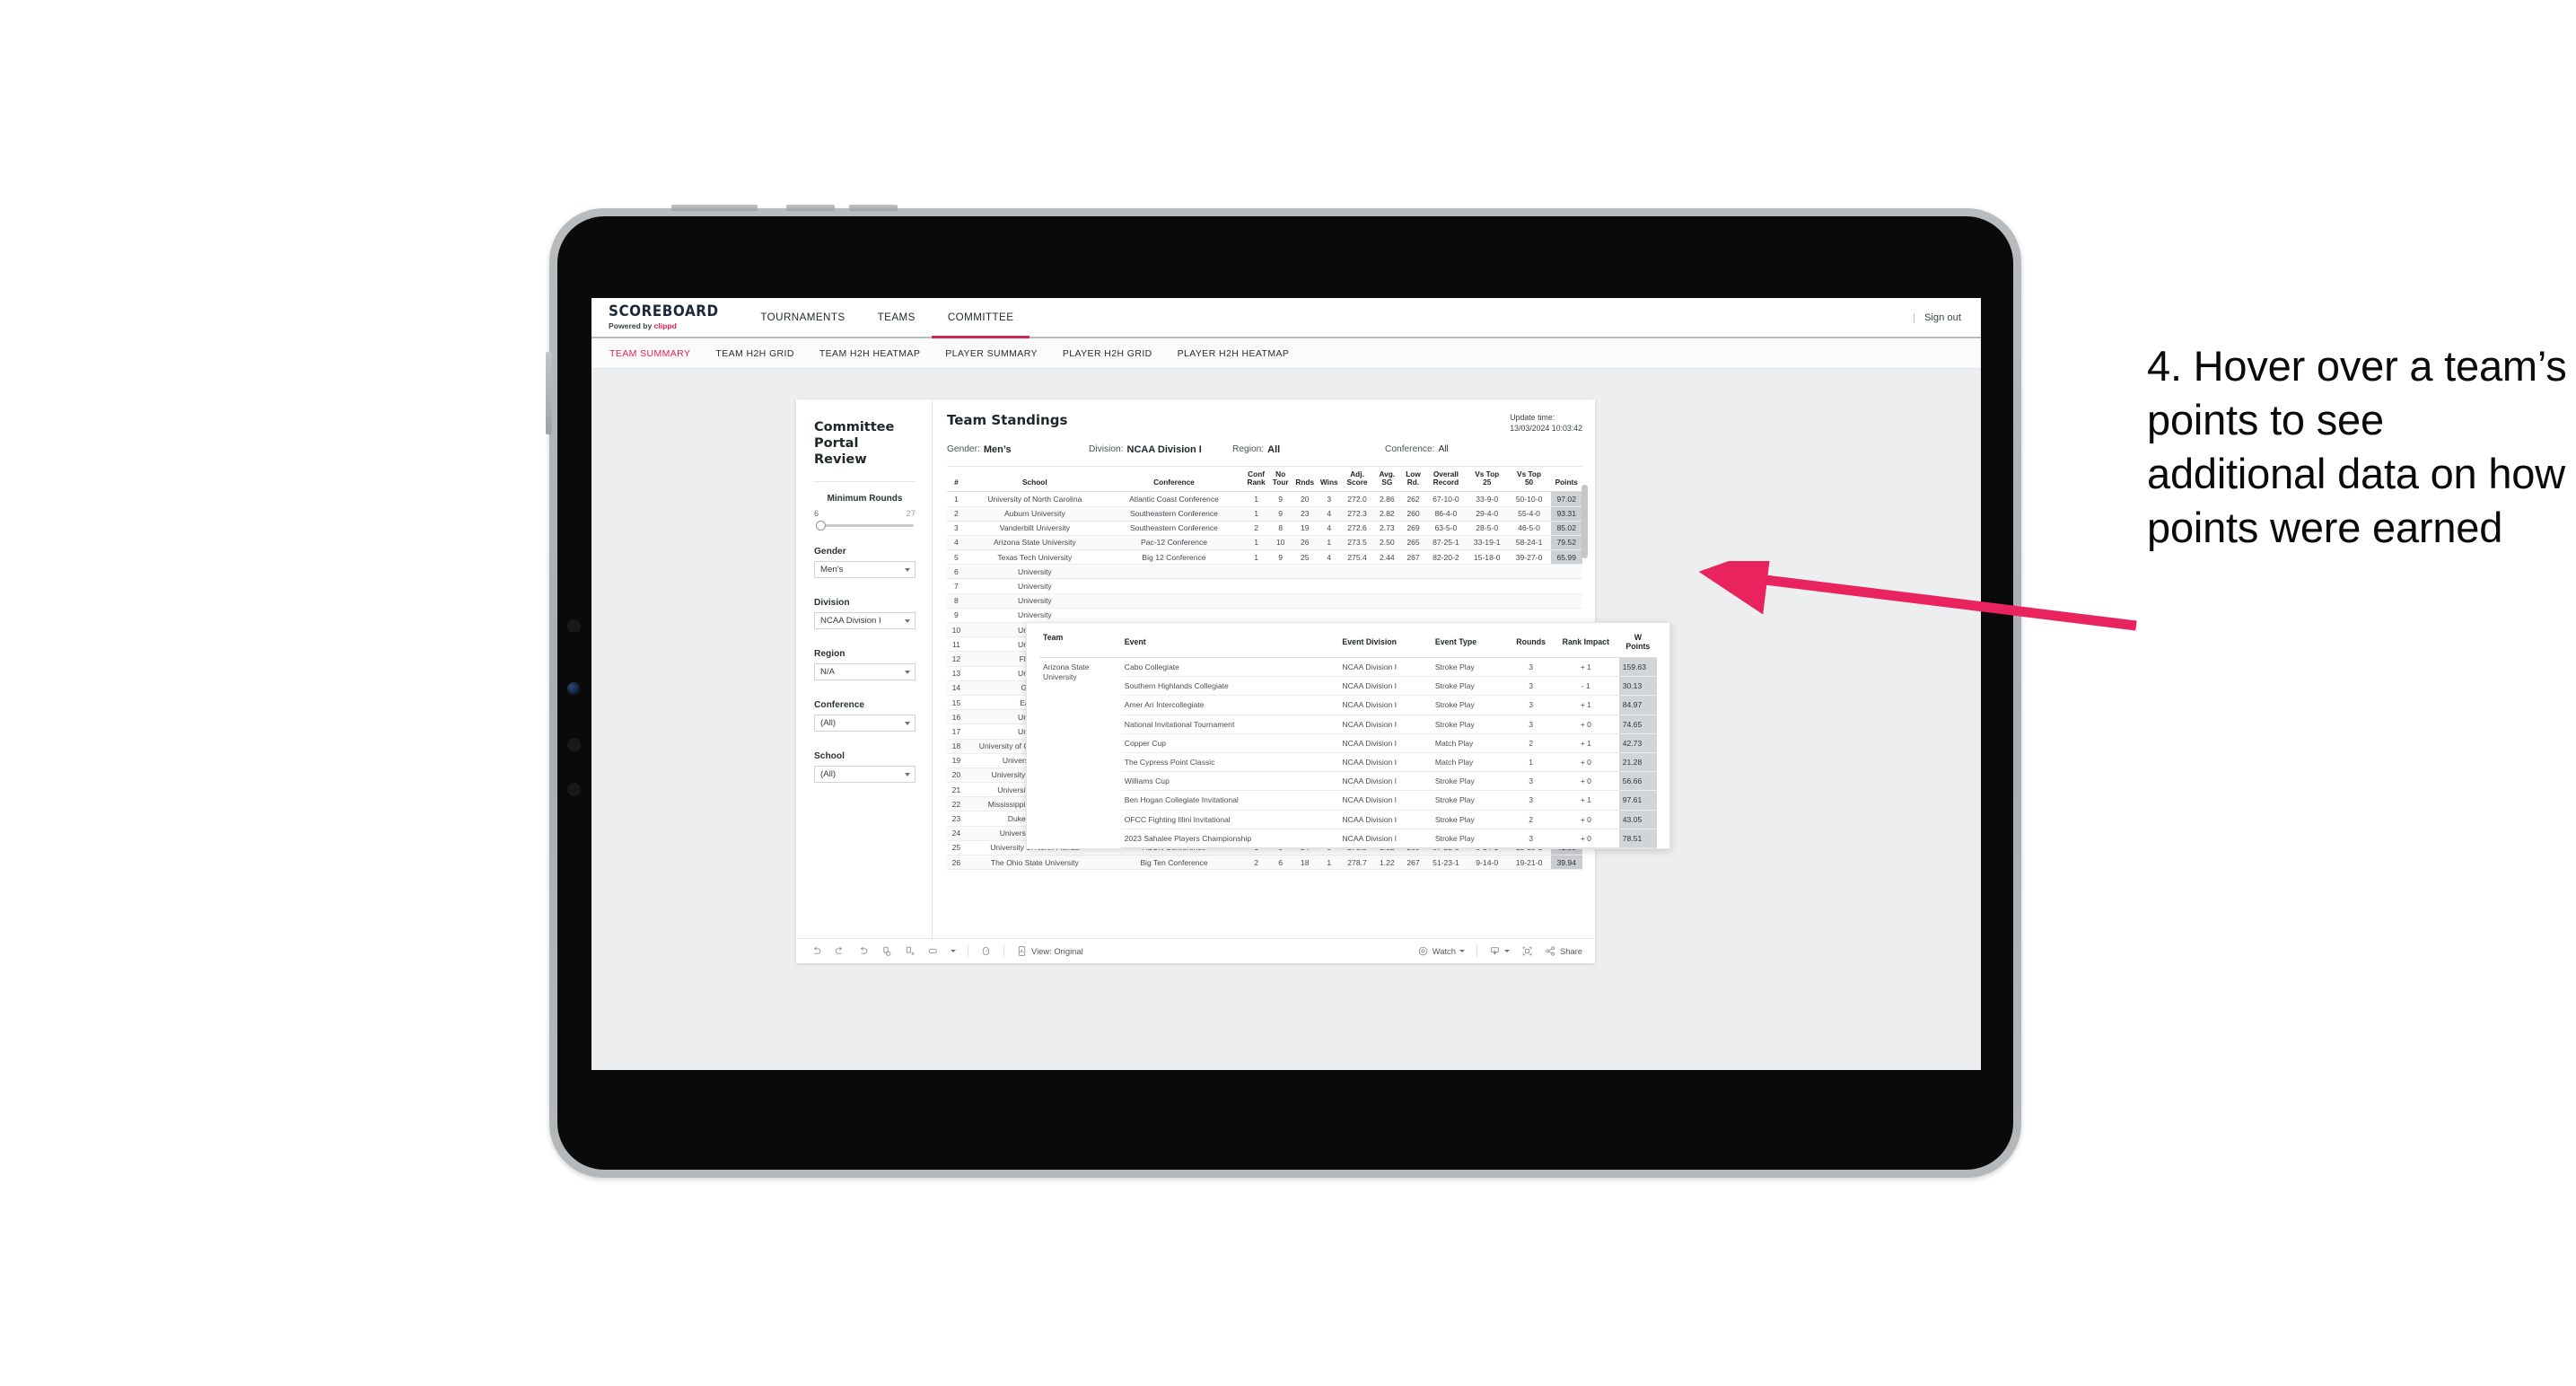 The width and height of the screenshot is (2576, 1386). What do you see at coordinates (1264, 586) in the screenshot?
I see `table-row: 7 University` at bounding box center [1264, 586].